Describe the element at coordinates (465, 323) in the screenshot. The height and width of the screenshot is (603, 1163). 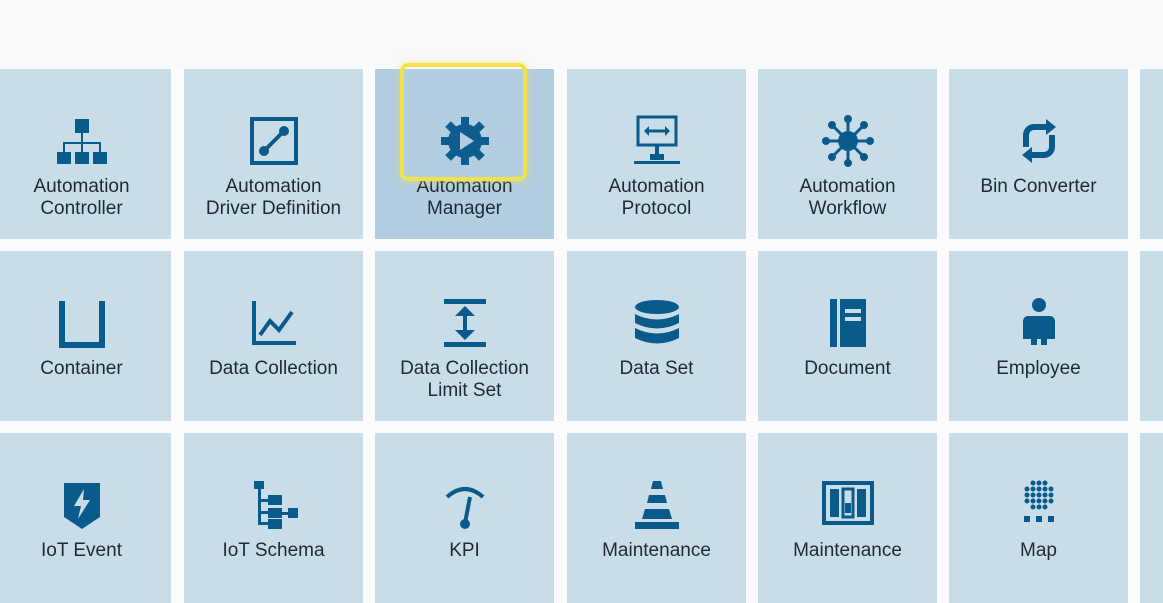
I see `limit-set-icon` at that location.